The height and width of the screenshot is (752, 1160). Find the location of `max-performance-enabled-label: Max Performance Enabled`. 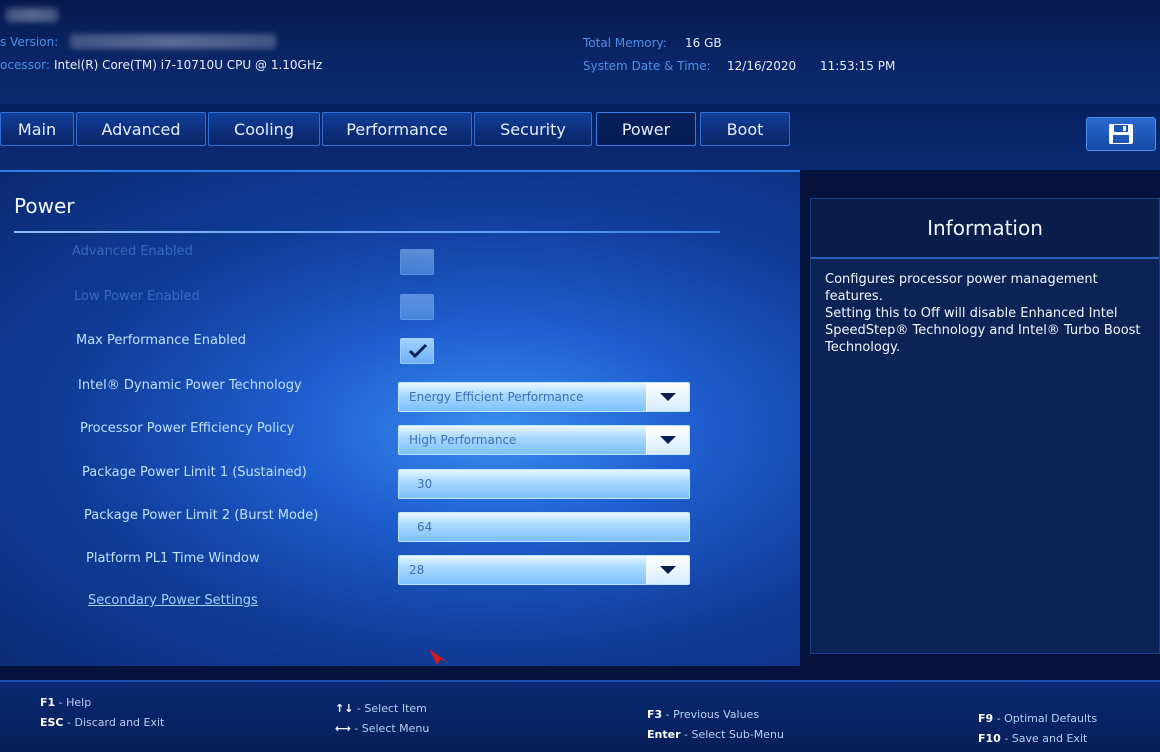

max-performance-enabled-label: Max Performance Enabled is located at coordinates (161, 340).